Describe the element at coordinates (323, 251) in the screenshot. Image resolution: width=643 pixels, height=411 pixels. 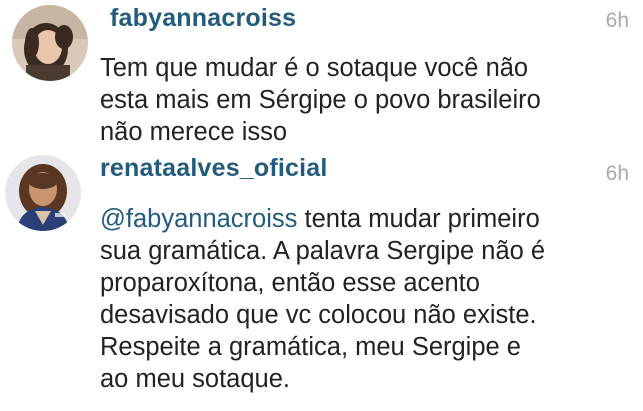
I see `comment-text-line: sua gramática. A palavra Sergipe não é` at that location.